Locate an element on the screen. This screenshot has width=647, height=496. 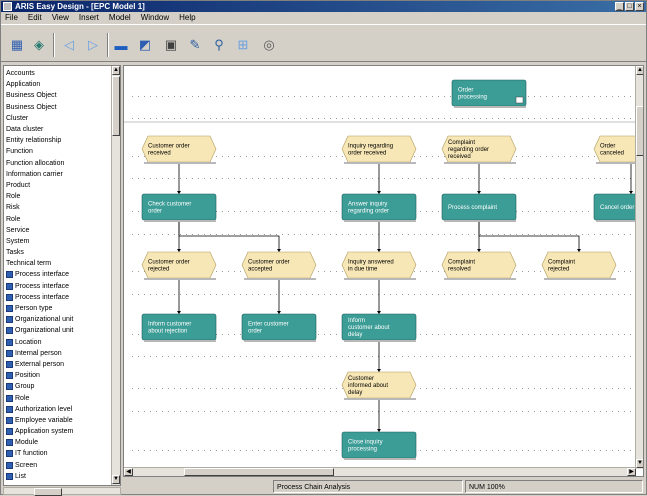
event-node: Customer informed about delay is located at coordinates (379, 385).